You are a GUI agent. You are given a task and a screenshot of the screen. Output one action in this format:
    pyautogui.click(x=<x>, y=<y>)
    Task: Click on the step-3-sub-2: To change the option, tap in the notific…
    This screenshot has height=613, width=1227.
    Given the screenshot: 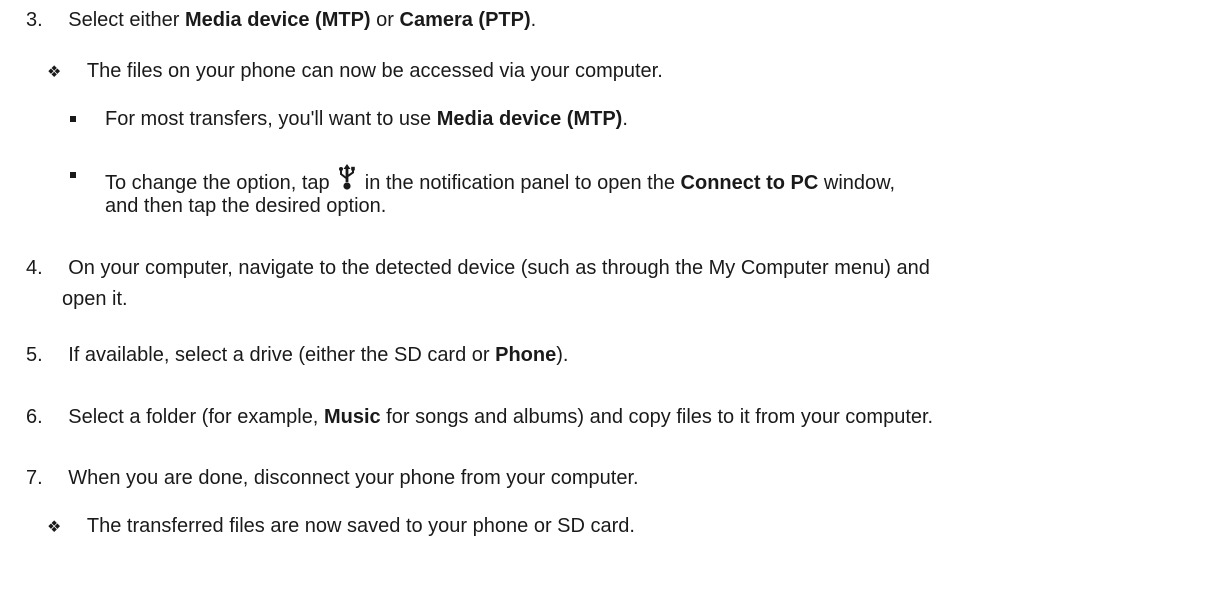 What is the action you would take?
    pyautogui.click(x=500, y=179)
    